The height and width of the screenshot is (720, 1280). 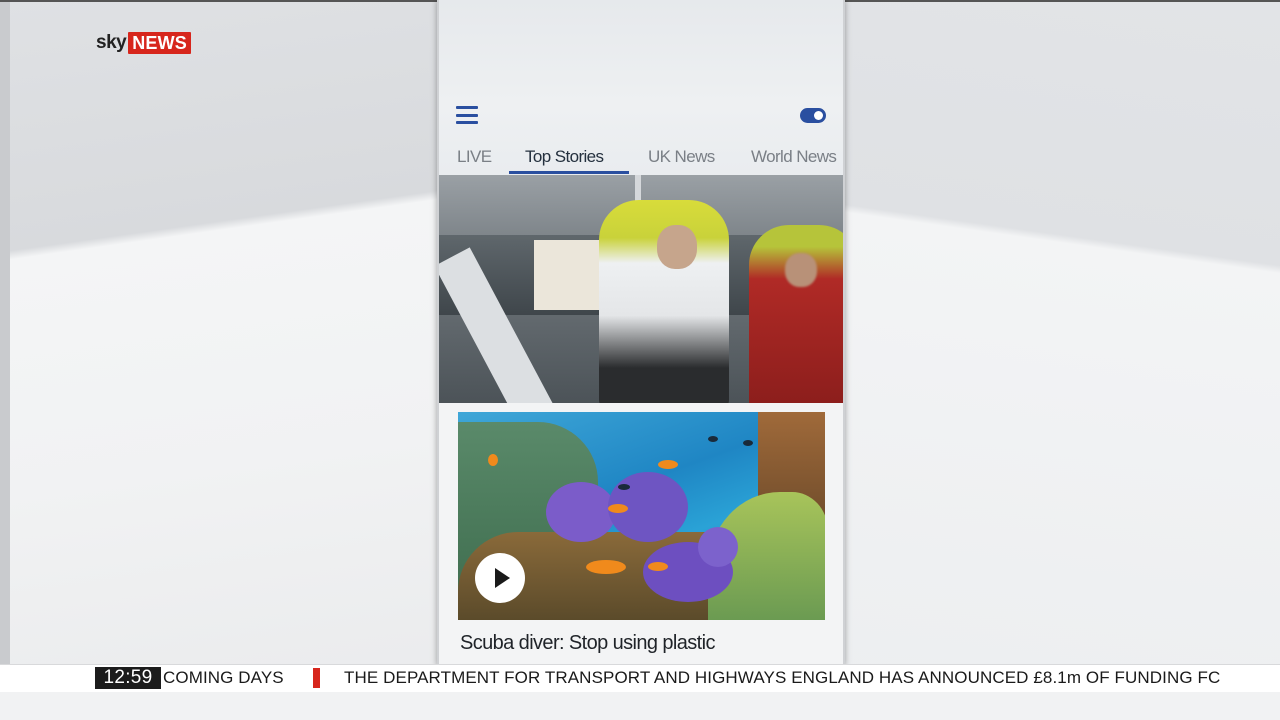 I want to click on tab-live: LIVE, so click(x=474, y=157).